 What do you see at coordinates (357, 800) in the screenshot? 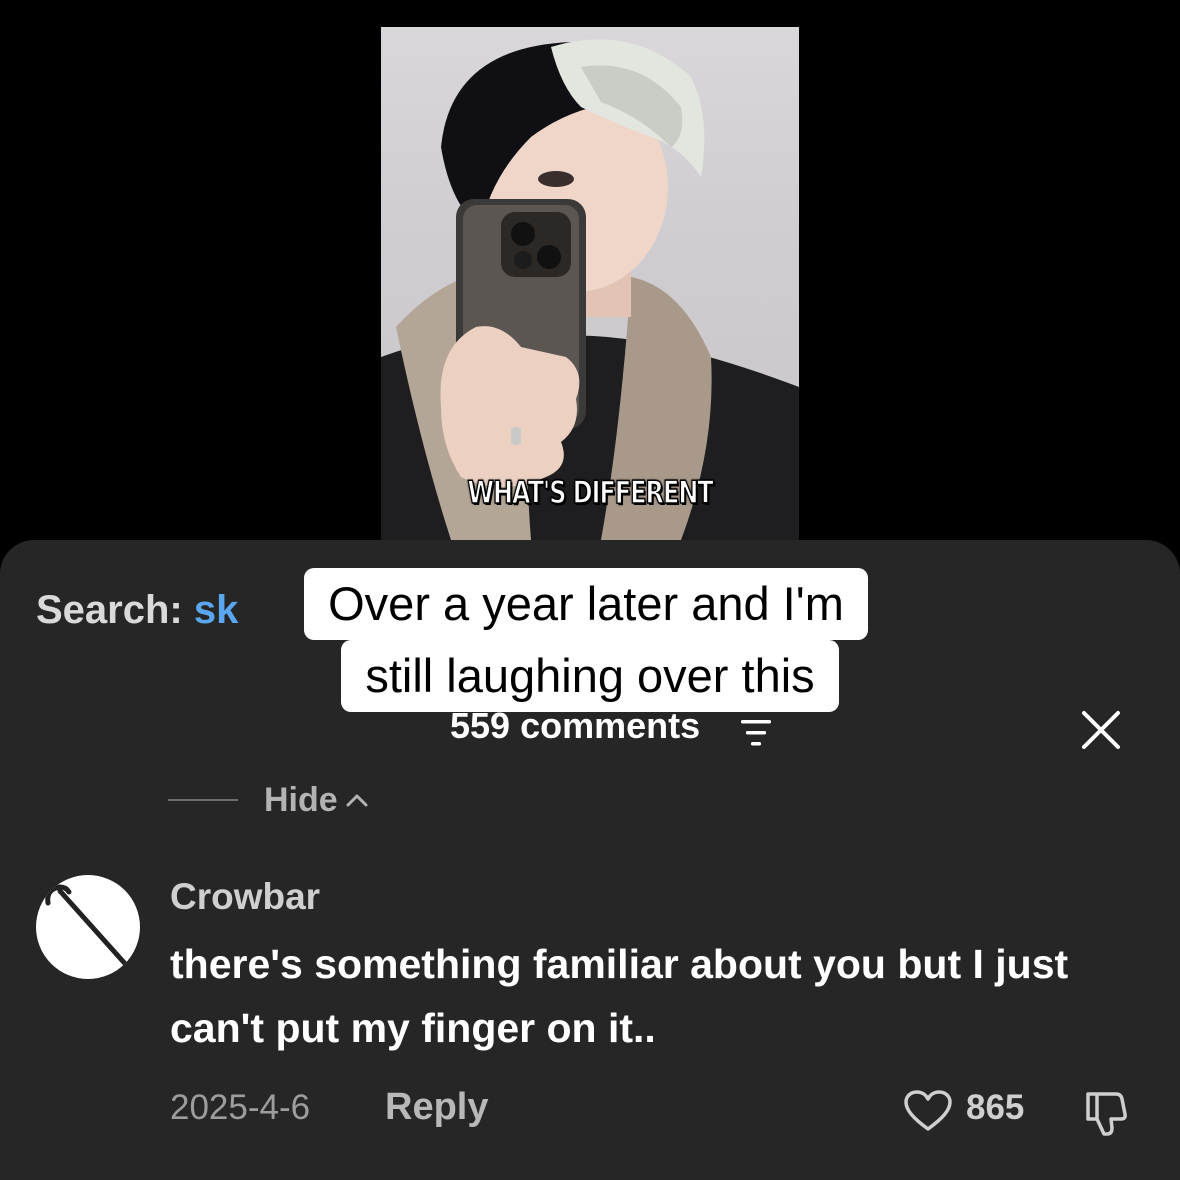
I see `chevron-up-icon` at bounding box center [357, 800].